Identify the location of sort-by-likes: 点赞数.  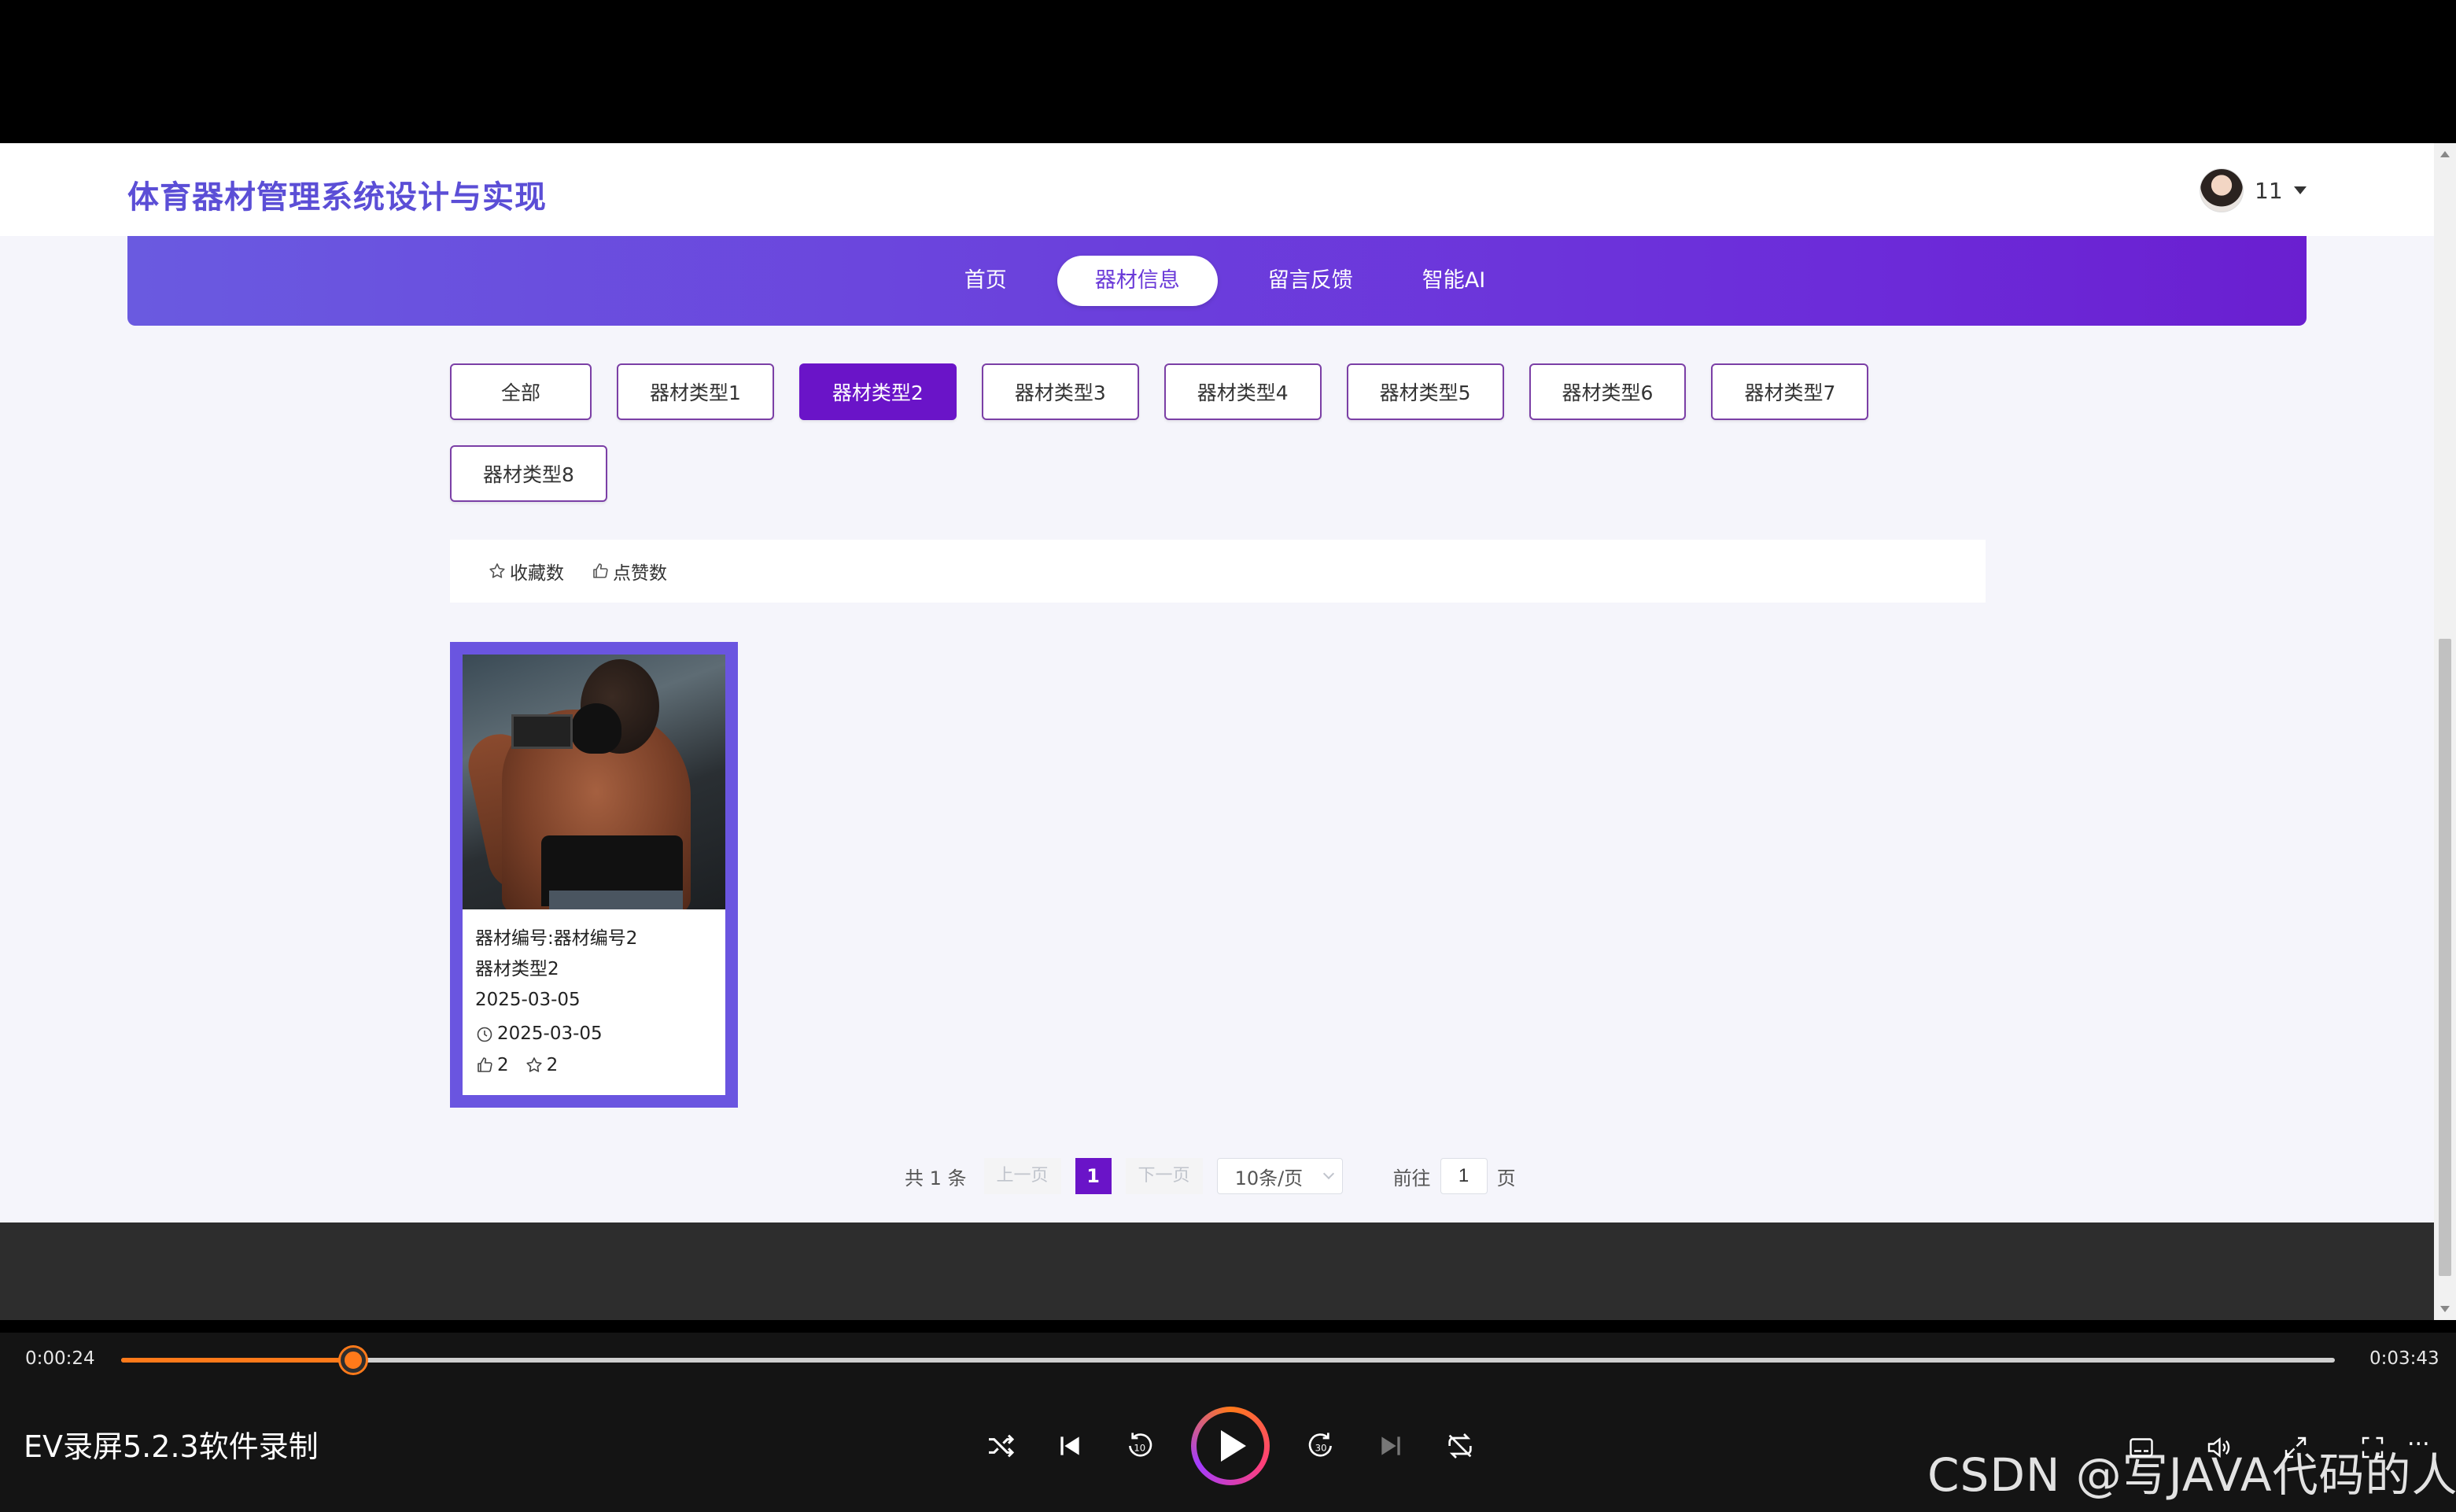
(629, 571).